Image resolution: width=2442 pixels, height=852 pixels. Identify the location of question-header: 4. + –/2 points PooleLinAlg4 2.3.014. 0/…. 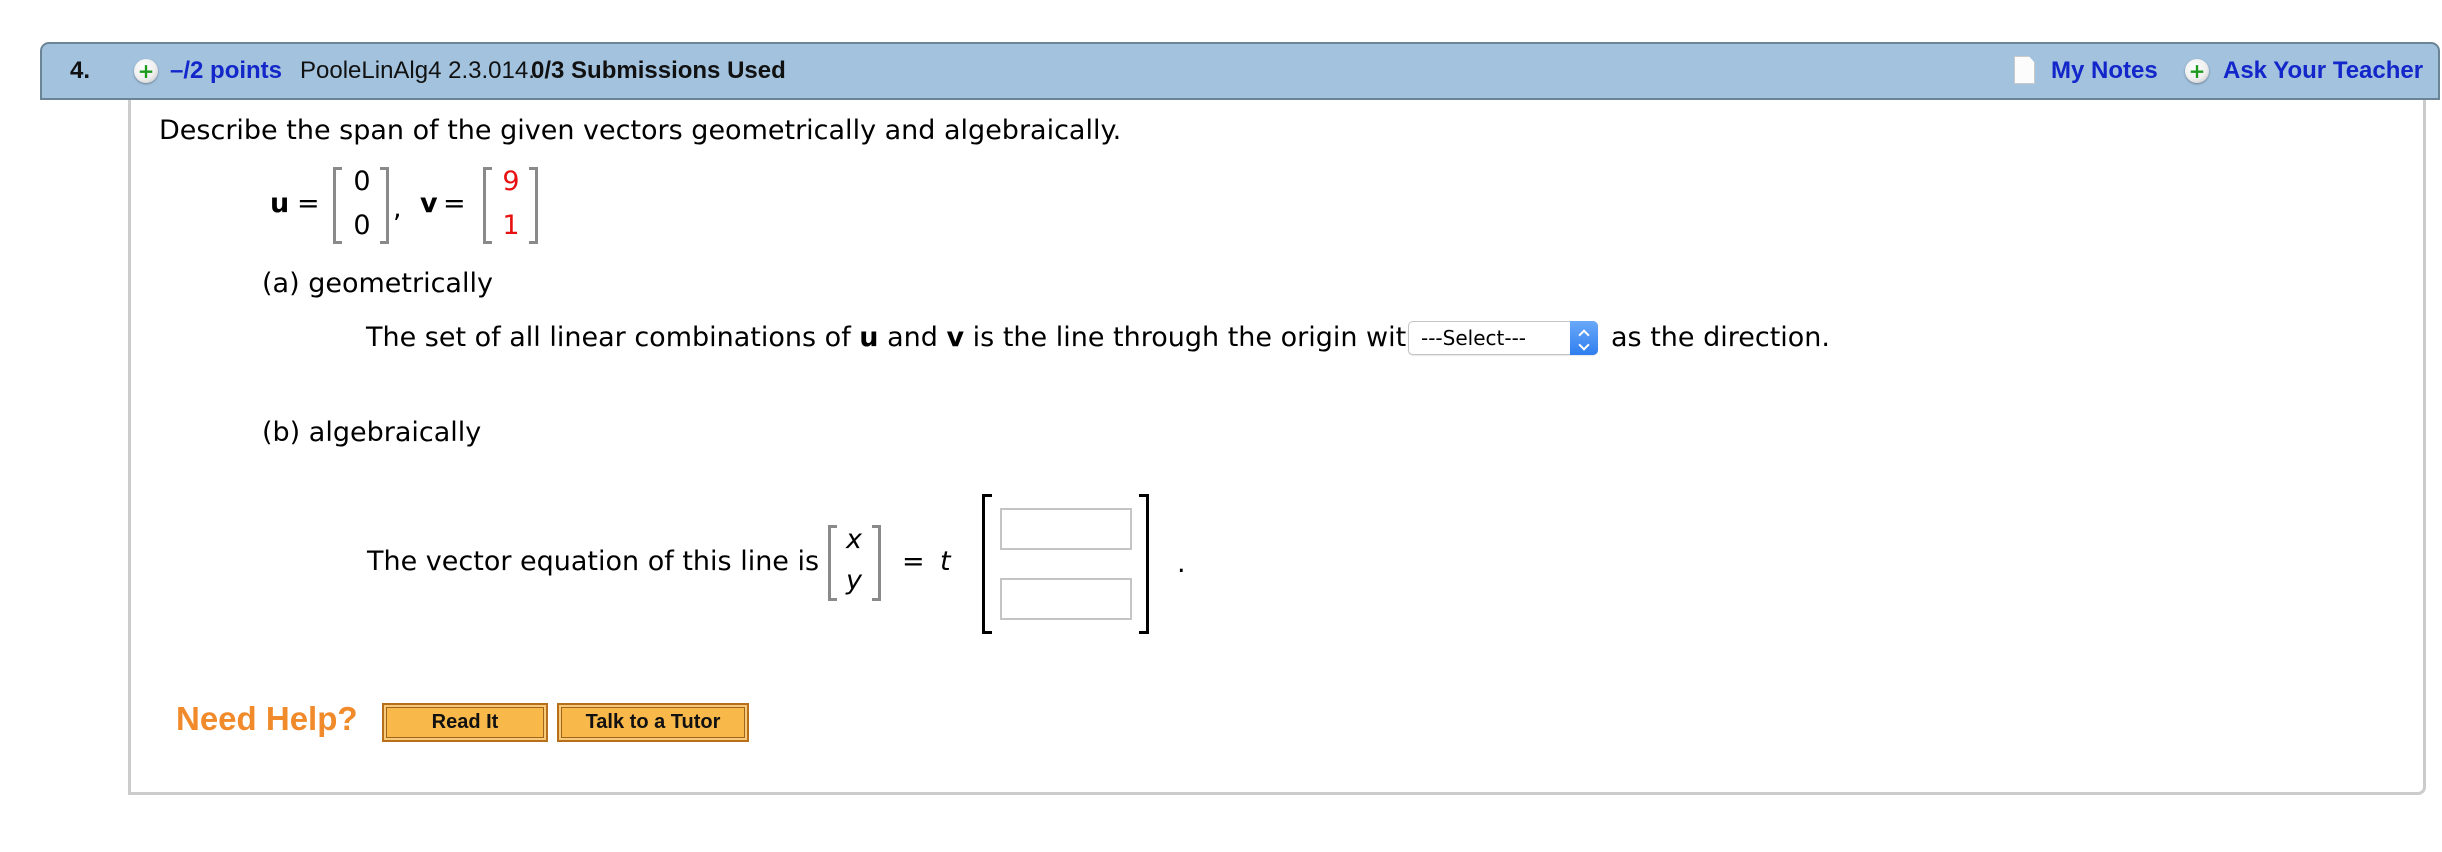
(1240, 71).